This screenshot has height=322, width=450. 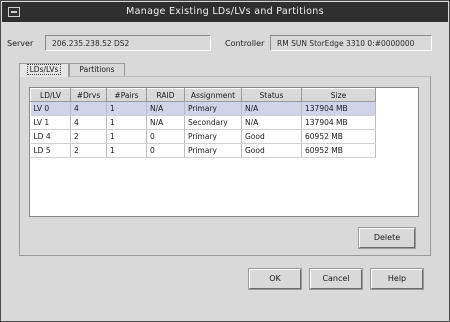 What do you see at coordinates (245, 43) in the screenshot?
I see `controller-label: Controller` at bounding box center [245, 43].